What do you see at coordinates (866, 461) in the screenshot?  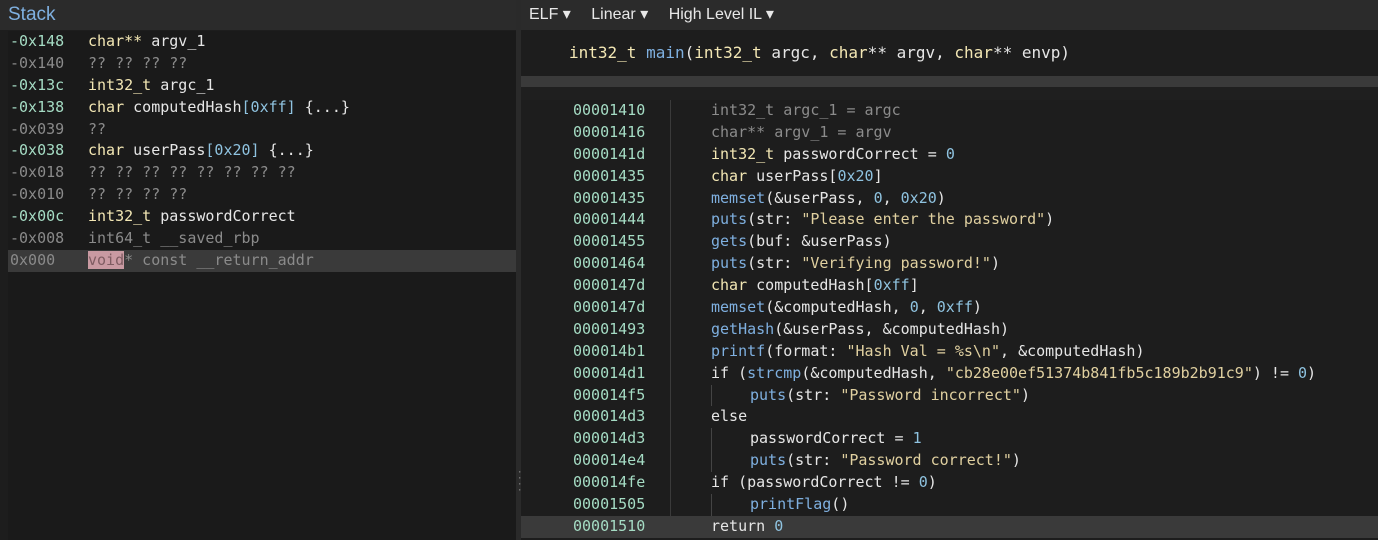 I see `code-statement: puts(str: "Password correct!")` at bounding box center [866, 461].